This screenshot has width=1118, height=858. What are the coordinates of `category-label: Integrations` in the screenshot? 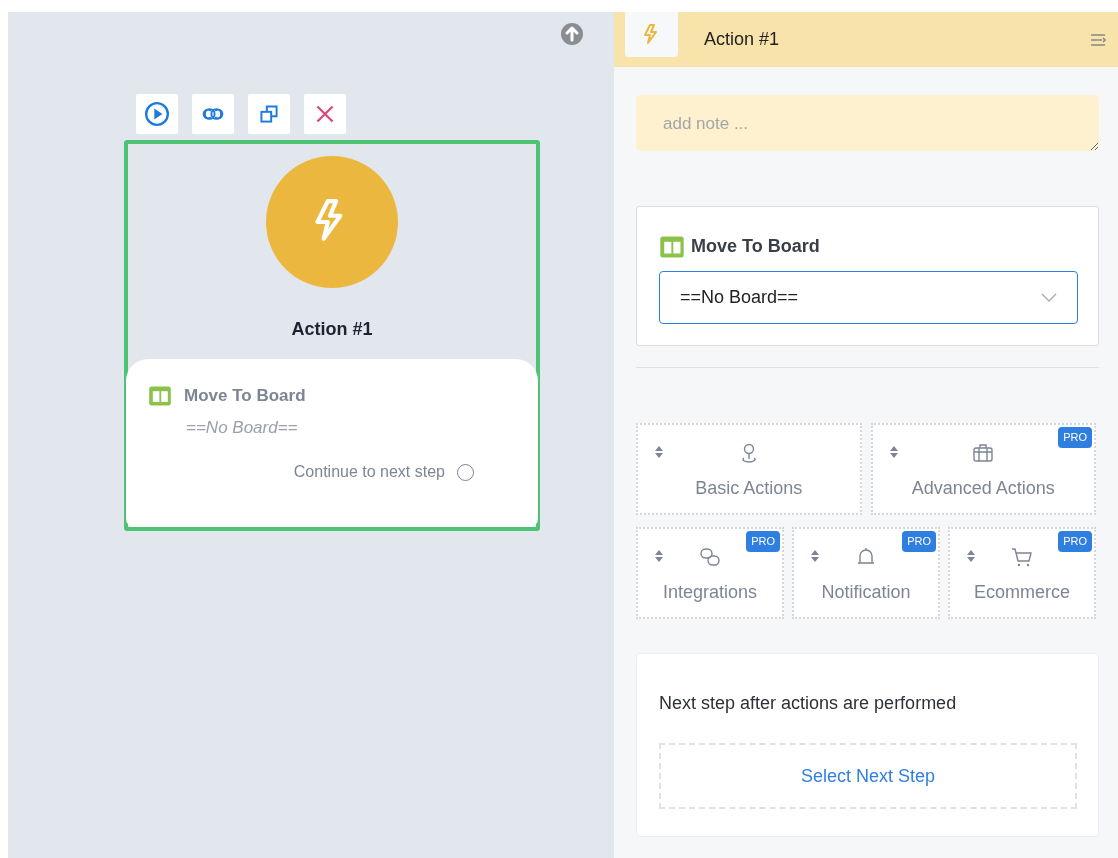 It's located at (710, 592).